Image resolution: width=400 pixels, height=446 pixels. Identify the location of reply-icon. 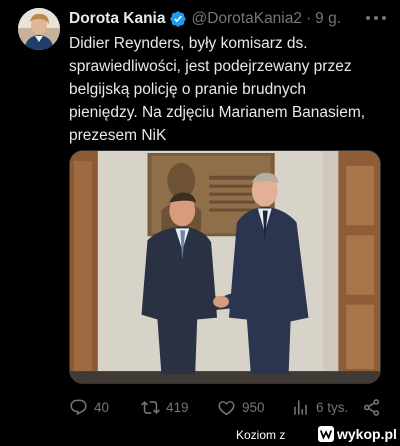
(78, 407).